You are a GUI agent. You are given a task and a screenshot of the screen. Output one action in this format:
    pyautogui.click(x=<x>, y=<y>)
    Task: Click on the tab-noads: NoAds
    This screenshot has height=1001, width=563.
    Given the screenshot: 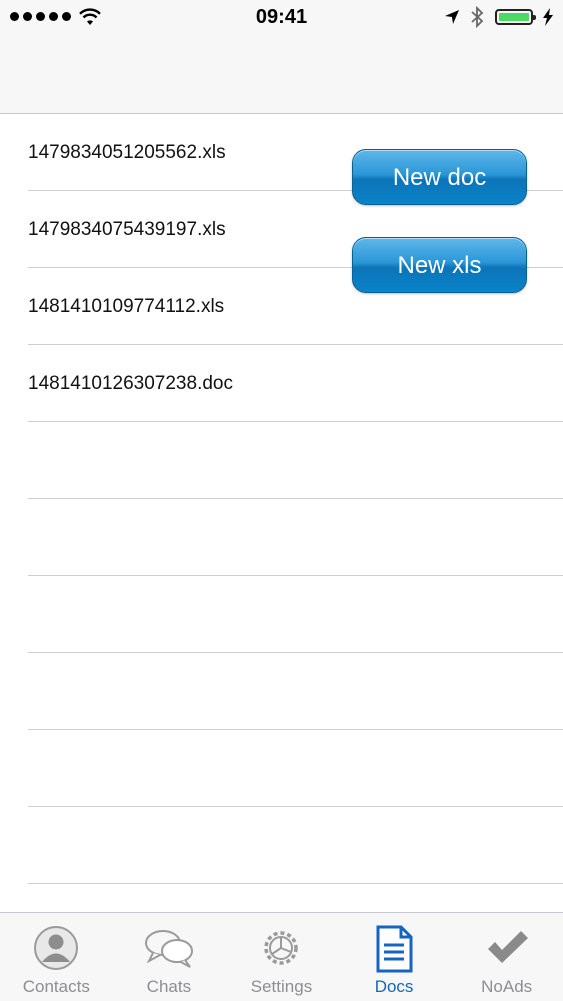 What is the action you would take?
    pyautogui.click(x=506, y=957)
    